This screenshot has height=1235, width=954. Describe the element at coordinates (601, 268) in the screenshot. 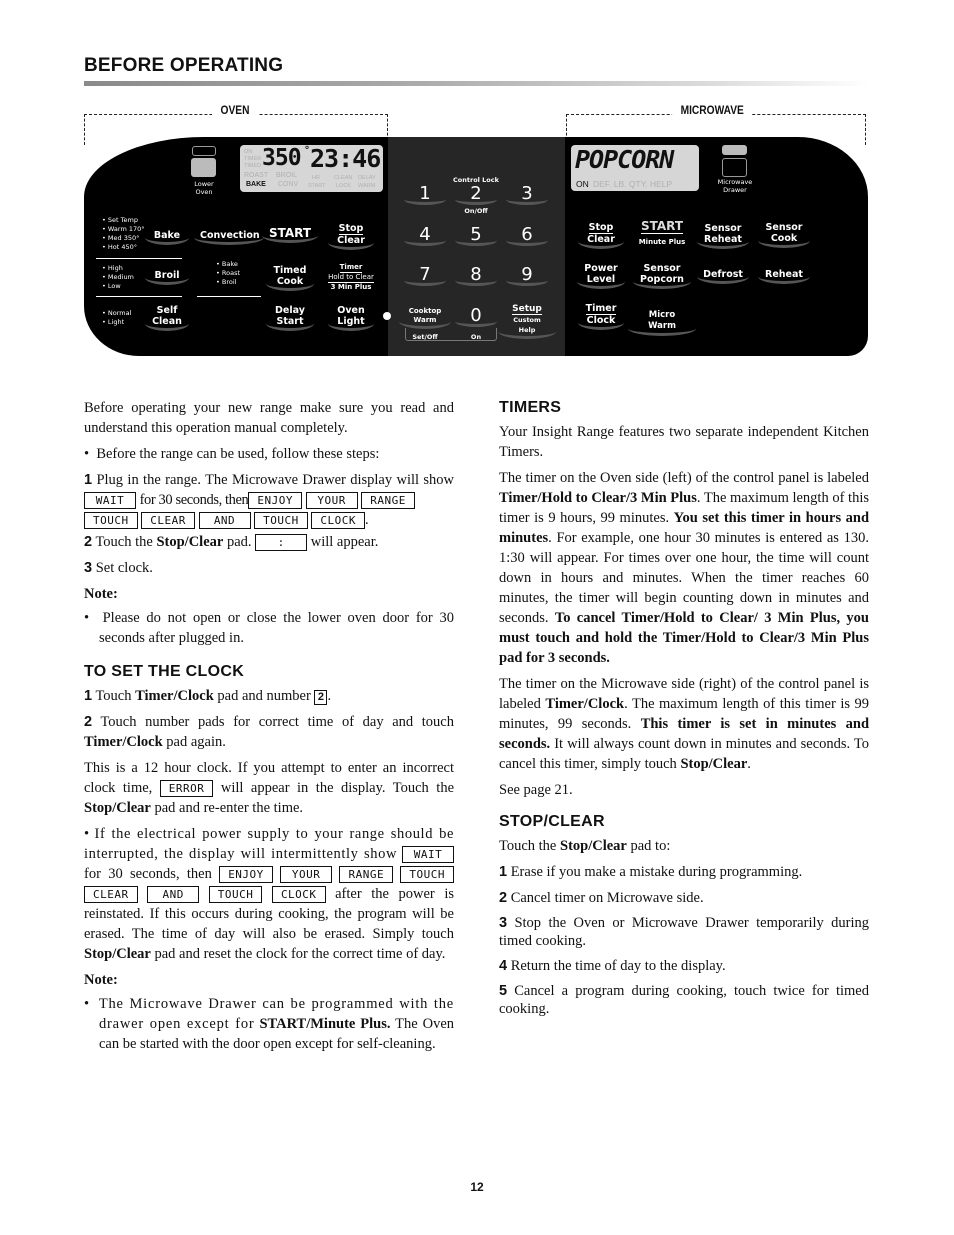

I see `power-label: Power` at that location.